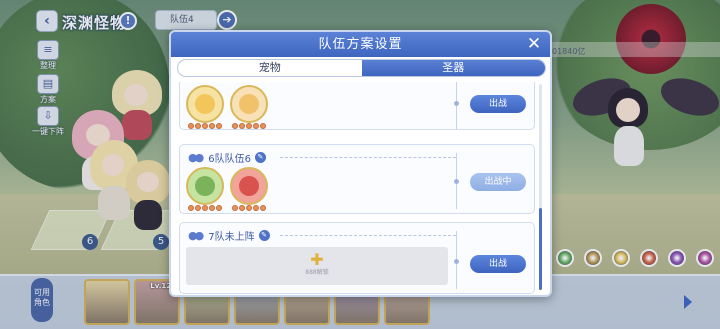  What do you see at coordinates (453, 68) in the screenshot?
I see `tab-relics: 圣器` at bounding box center [453, 68].